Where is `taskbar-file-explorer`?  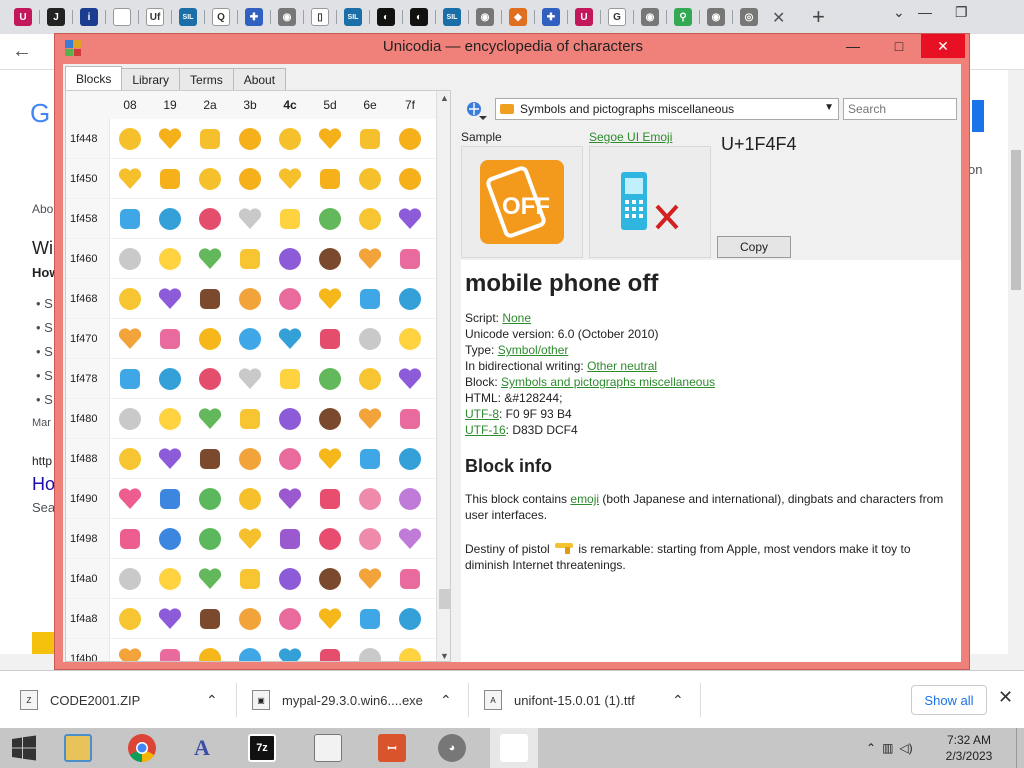 taskbar-file-explorer is located at coordinates (78, 748).